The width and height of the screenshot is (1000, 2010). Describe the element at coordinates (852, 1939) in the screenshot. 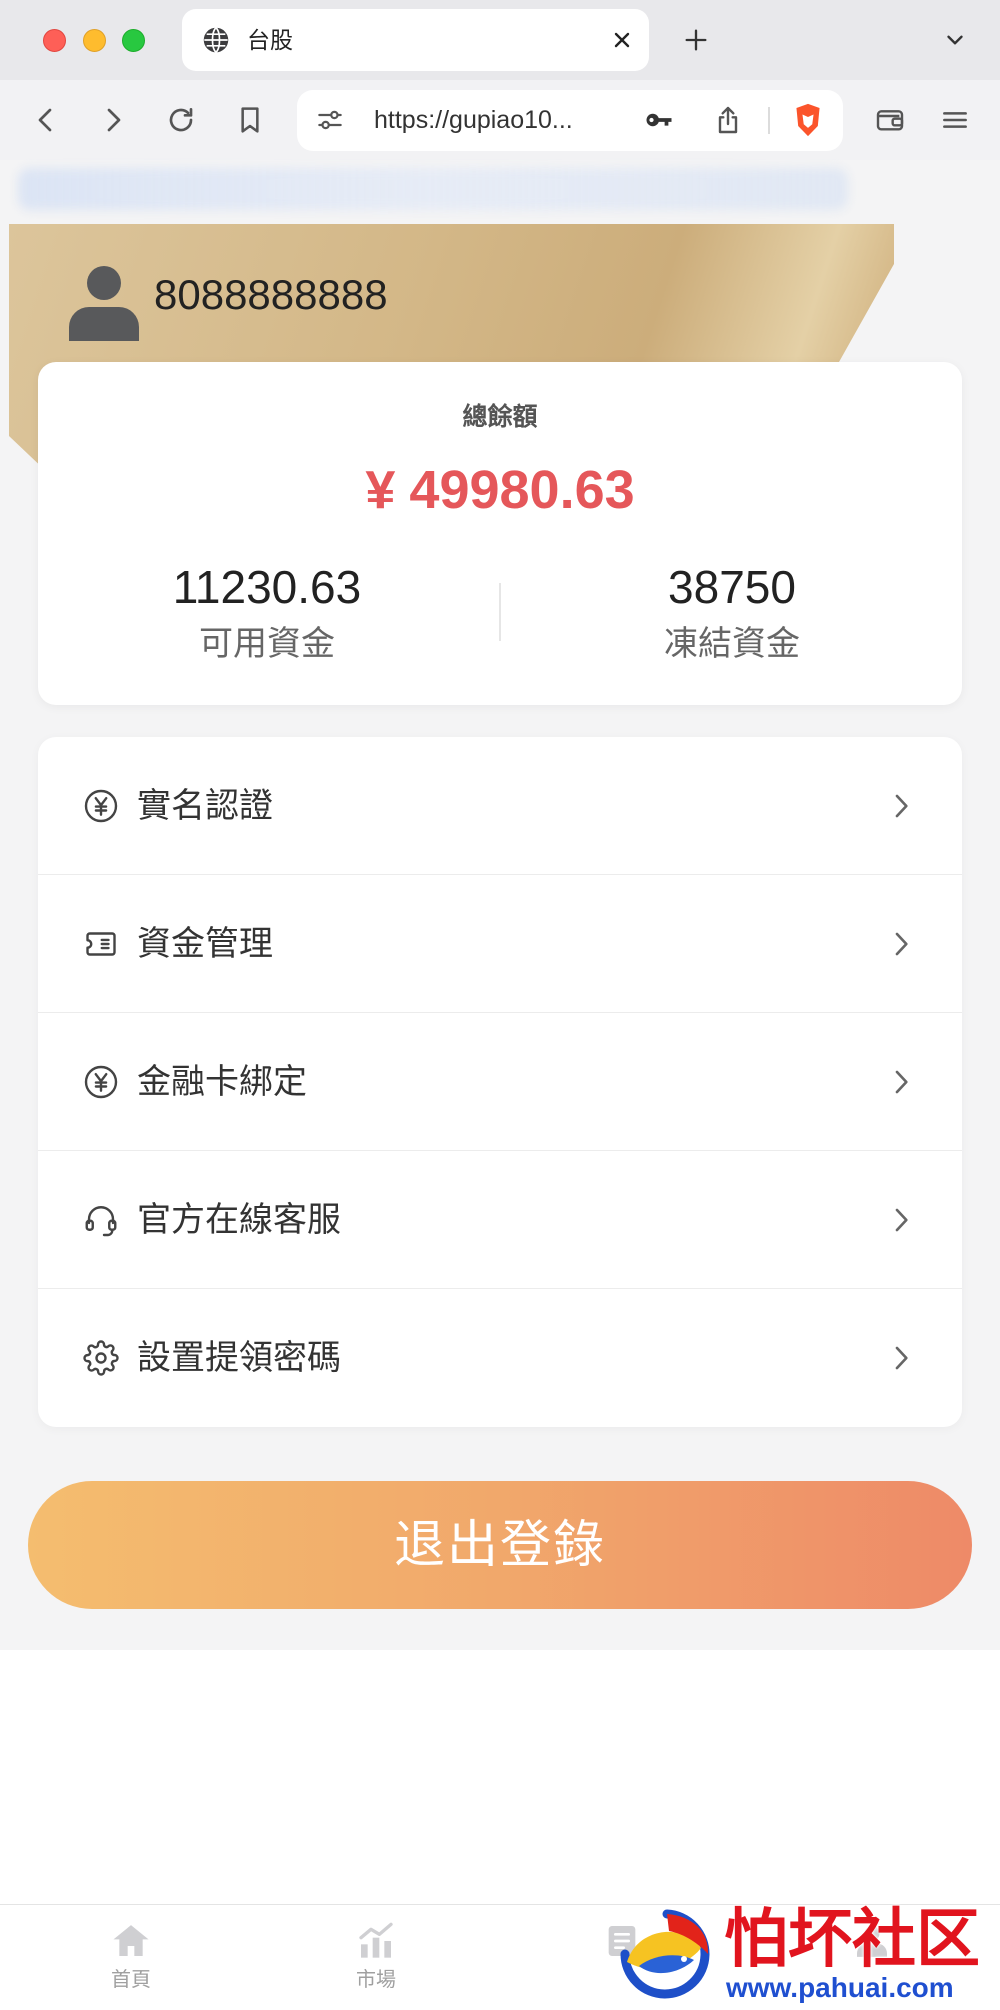

I see `watermark-title: 怕坏社区` at that location.